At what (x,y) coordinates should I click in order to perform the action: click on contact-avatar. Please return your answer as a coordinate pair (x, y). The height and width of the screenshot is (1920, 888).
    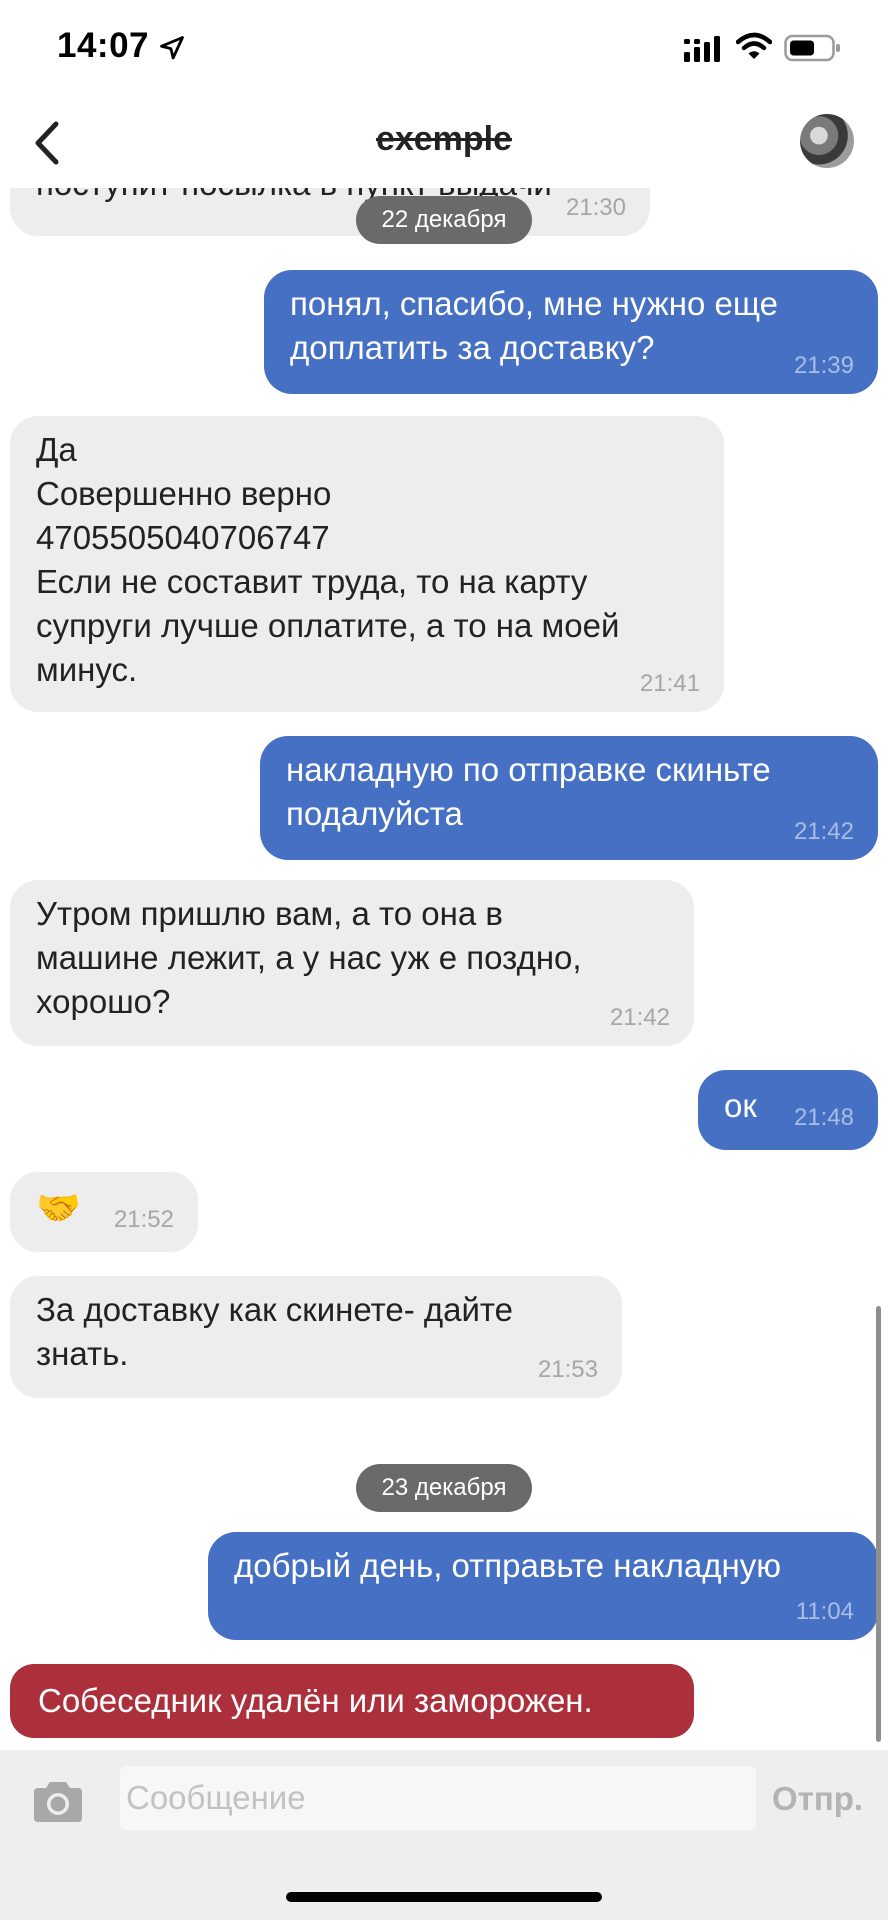
    Looking at the image, I should click on (827, 141).